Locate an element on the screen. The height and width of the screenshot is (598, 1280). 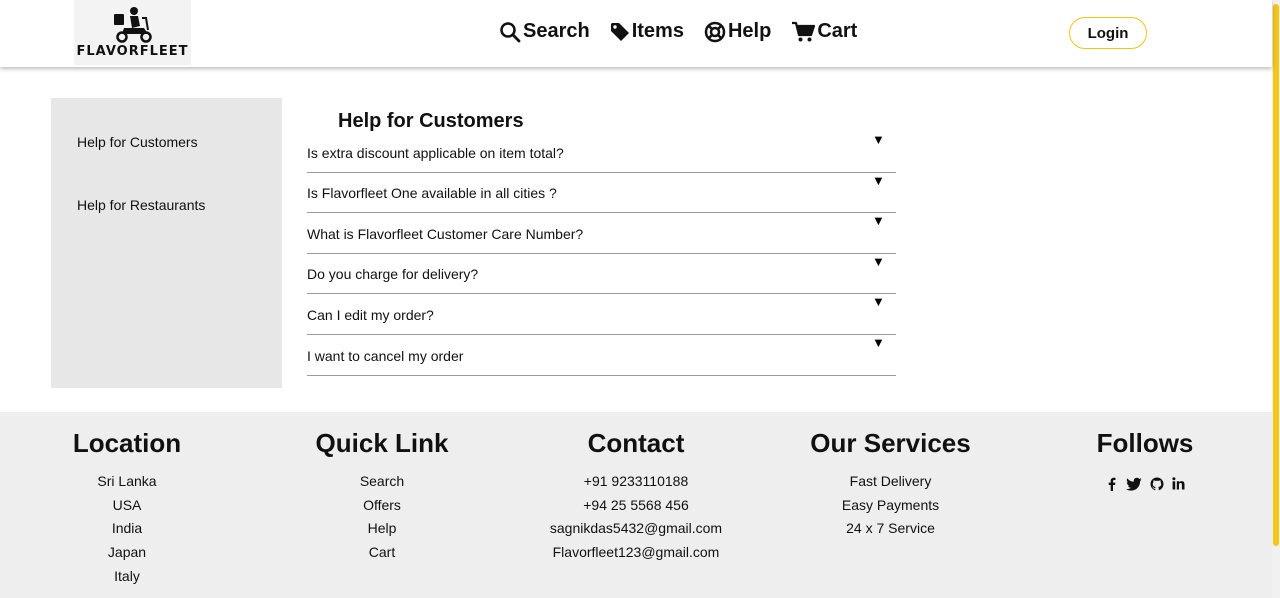
nav-cart: Cart is located at coordinates (824, 31).